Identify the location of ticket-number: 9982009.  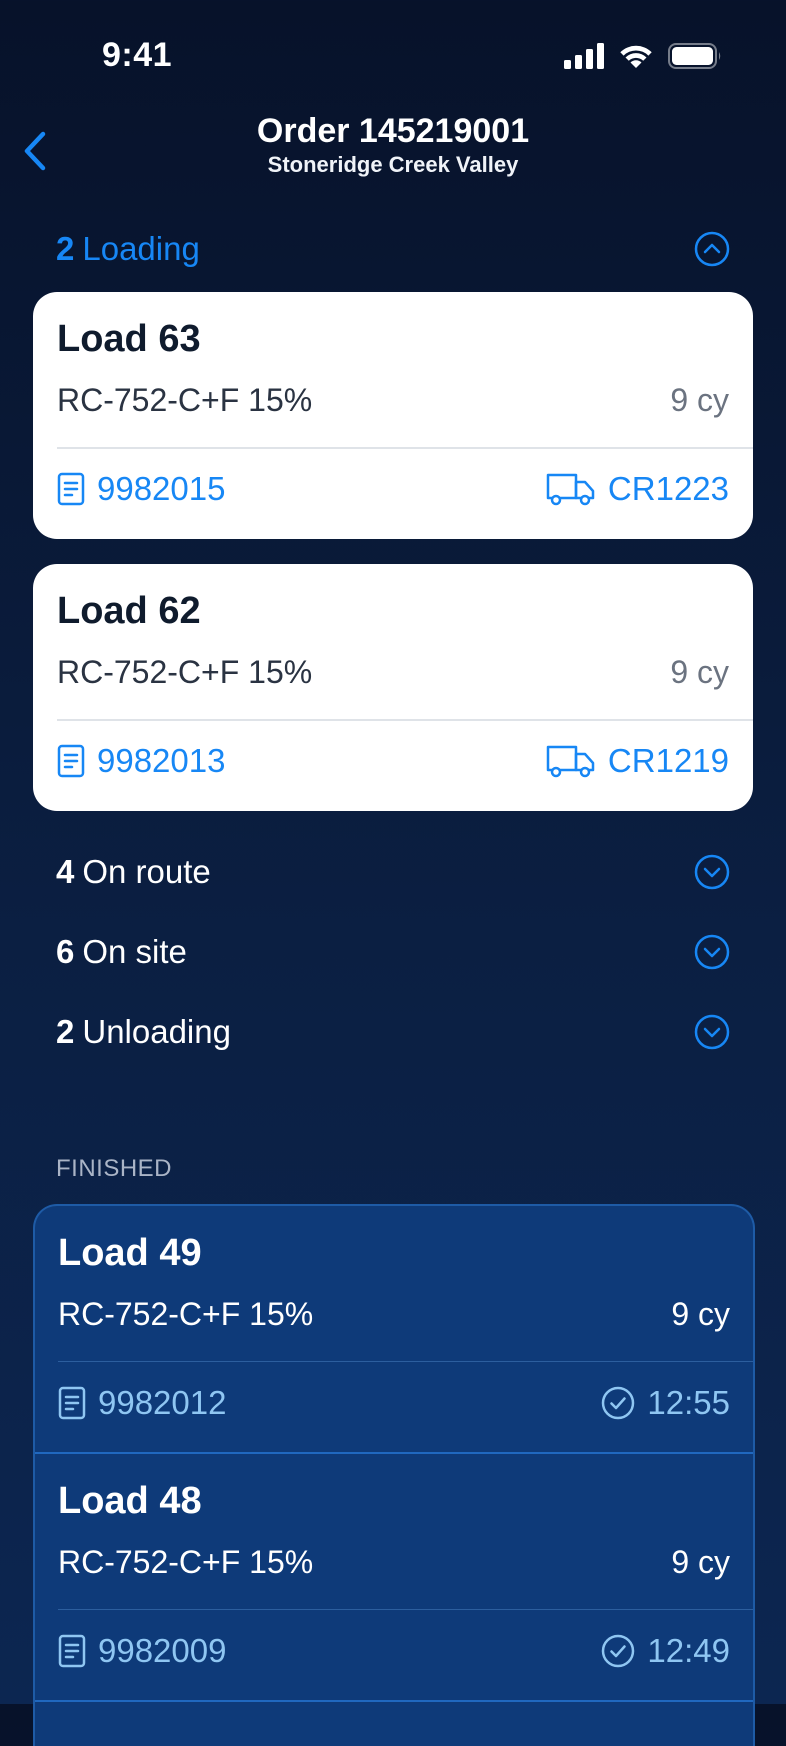
(162, 1650).